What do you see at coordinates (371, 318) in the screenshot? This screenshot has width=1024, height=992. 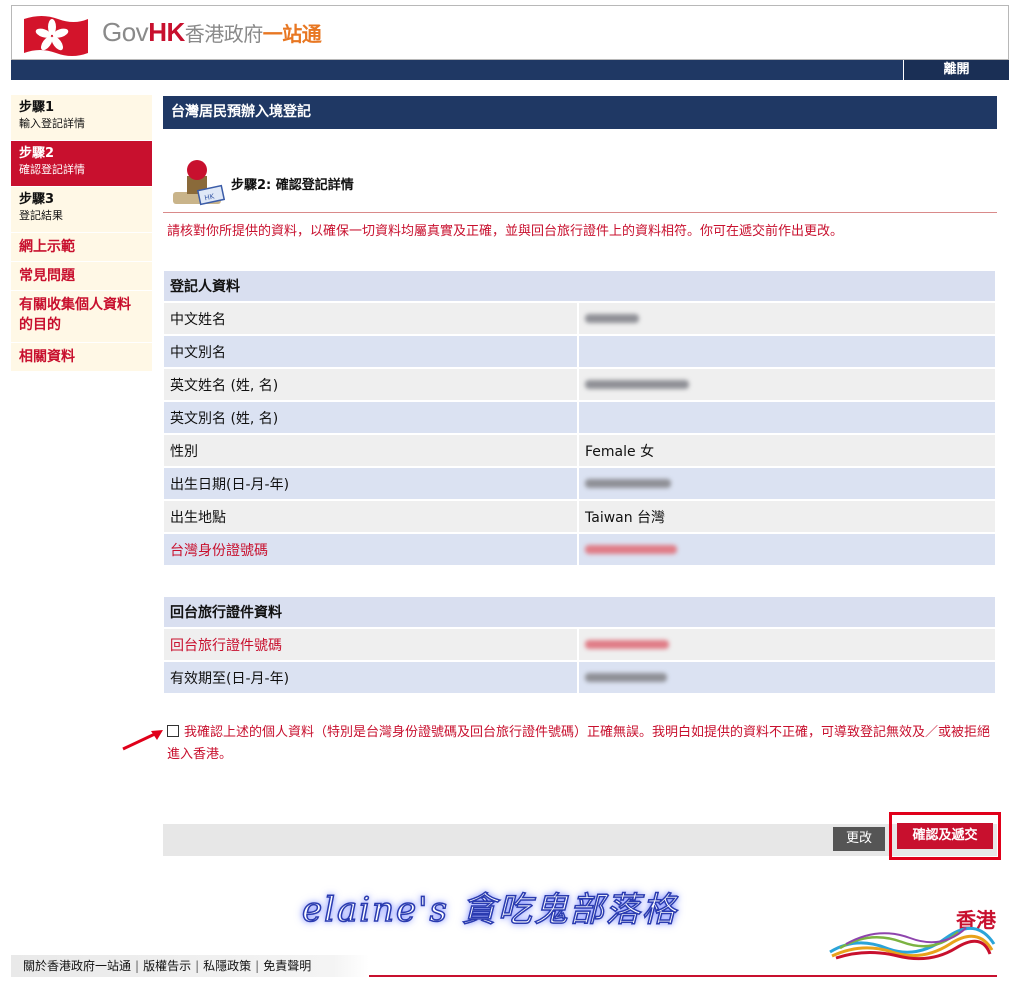 I see `field-label: 中文姓名` at bounding box center [371, 318].